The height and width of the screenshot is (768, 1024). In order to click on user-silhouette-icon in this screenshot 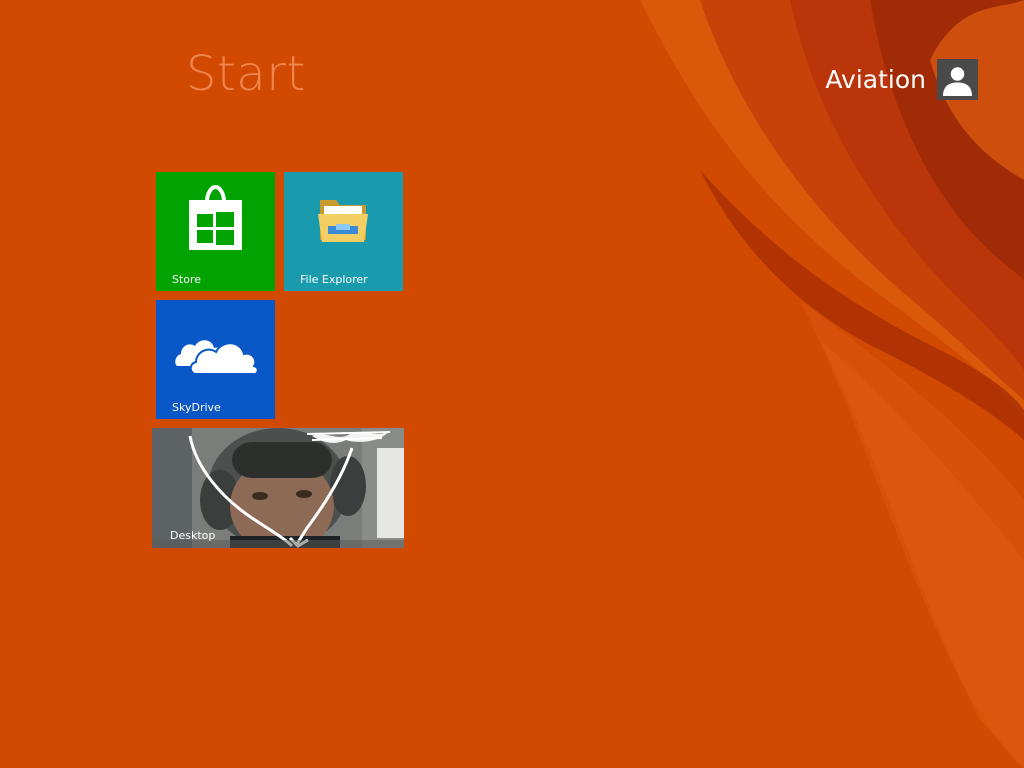, I will do `click(957, 79)`.